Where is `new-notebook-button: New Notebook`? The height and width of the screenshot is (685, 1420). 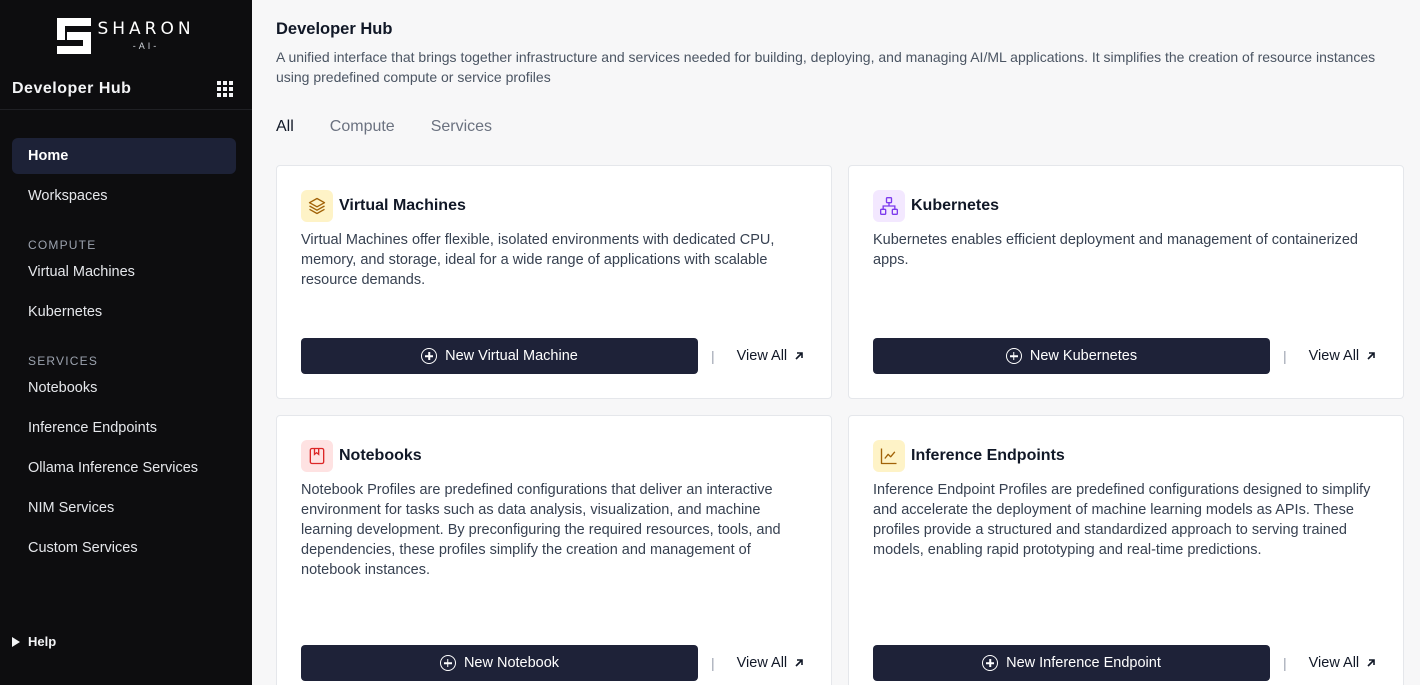 new-notebook-button: New Notebook is located at coordinates (499, 663).